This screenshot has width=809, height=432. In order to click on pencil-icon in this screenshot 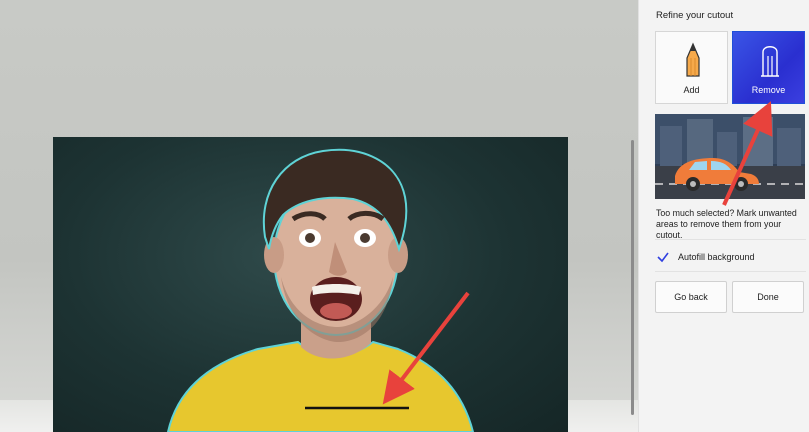, I will do `click(693, 59)`.